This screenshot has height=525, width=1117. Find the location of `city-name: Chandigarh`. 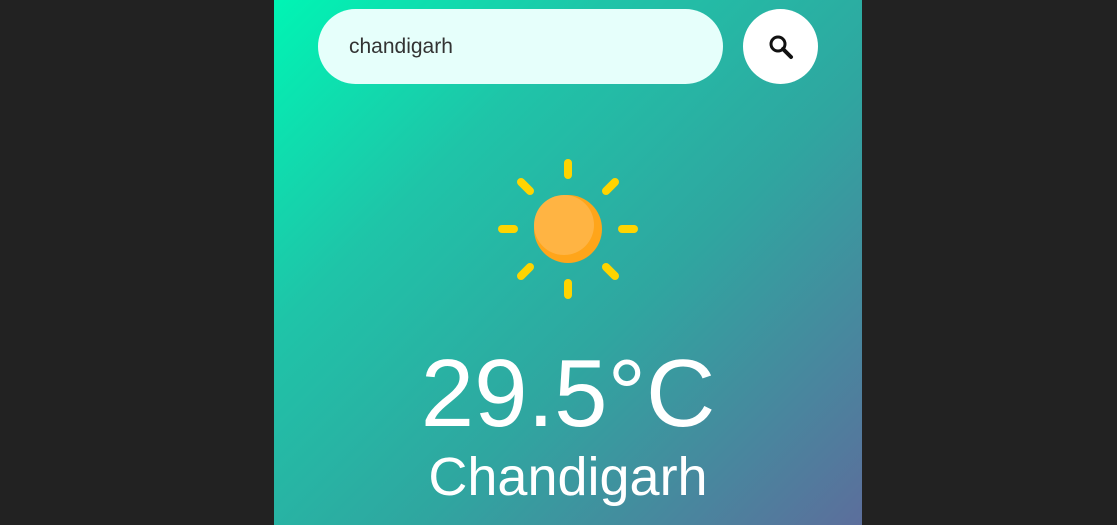

city-name: Chandigarh is located at coordinates (568, 477).